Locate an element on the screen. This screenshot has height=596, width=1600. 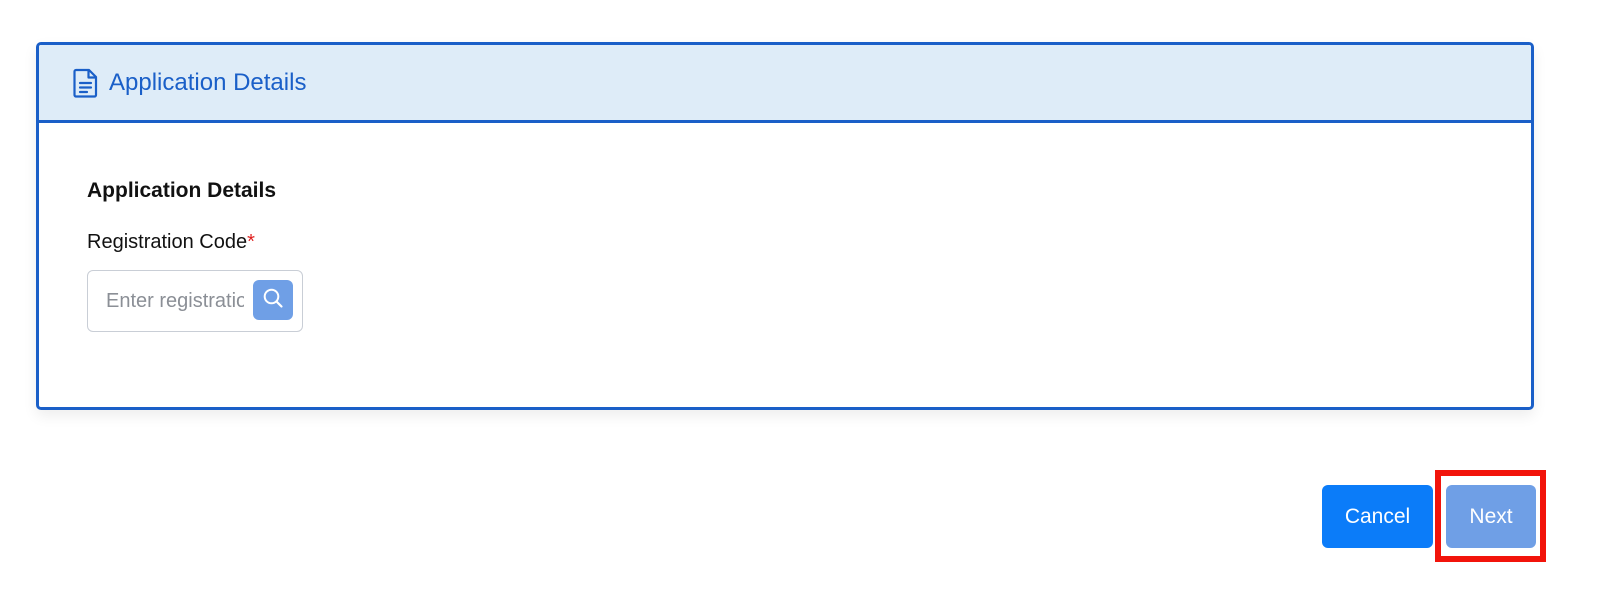
required-asterisk: * is located at coordinates (251, 242).